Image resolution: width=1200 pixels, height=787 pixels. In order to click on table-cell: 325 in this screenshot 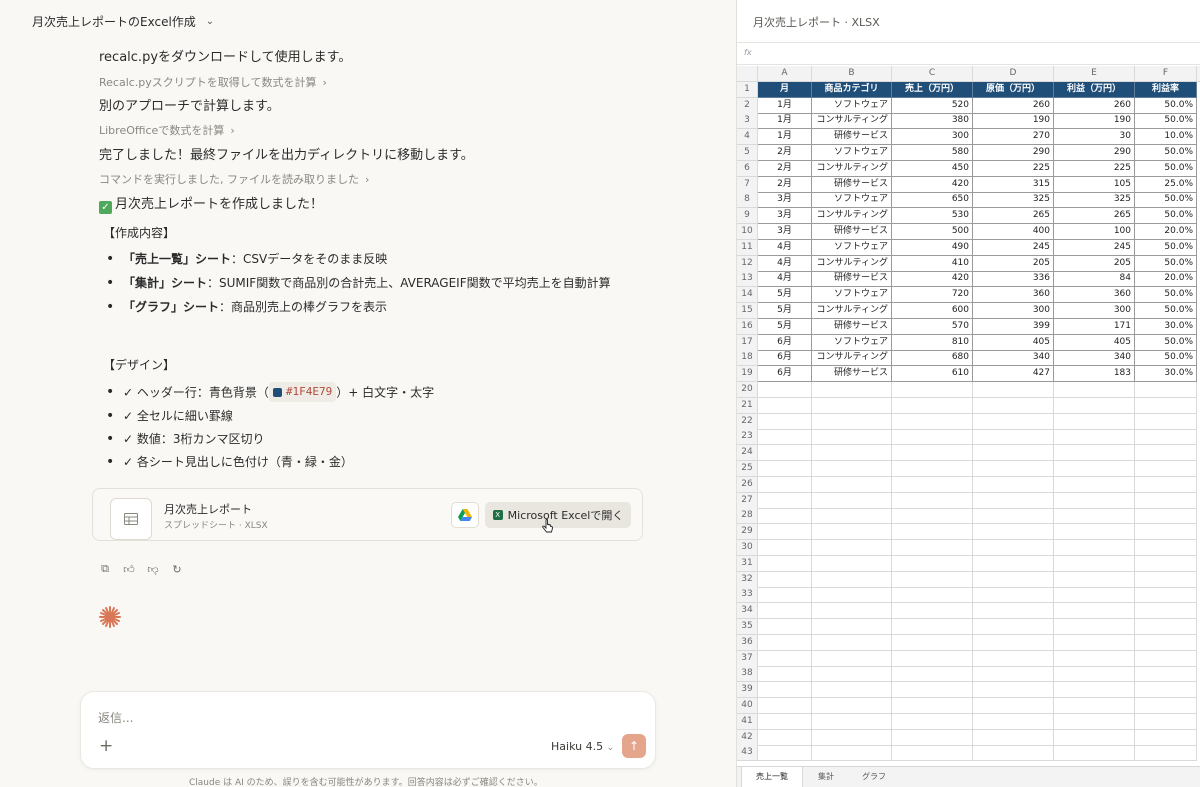, I will do `click(1013, 200)`.